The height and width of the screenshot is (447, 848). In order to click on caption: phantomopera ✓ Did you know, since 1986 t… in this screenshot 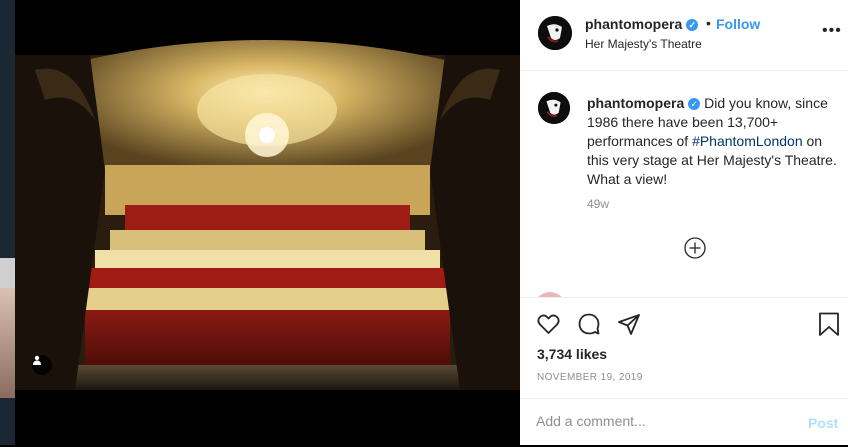, I will do `click(712, 141)`.